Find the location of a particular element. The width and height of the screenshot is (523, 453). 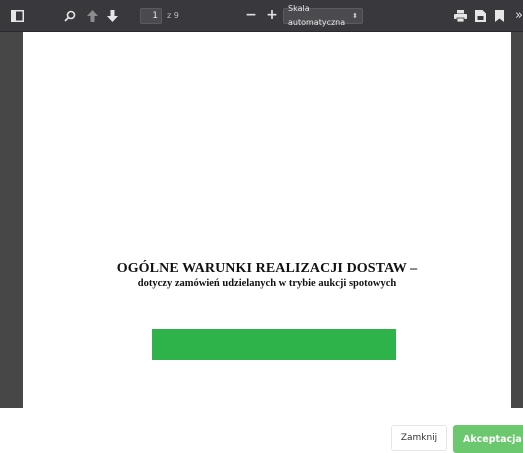

zoom-out-button: − is located at coordinates (251, 15).